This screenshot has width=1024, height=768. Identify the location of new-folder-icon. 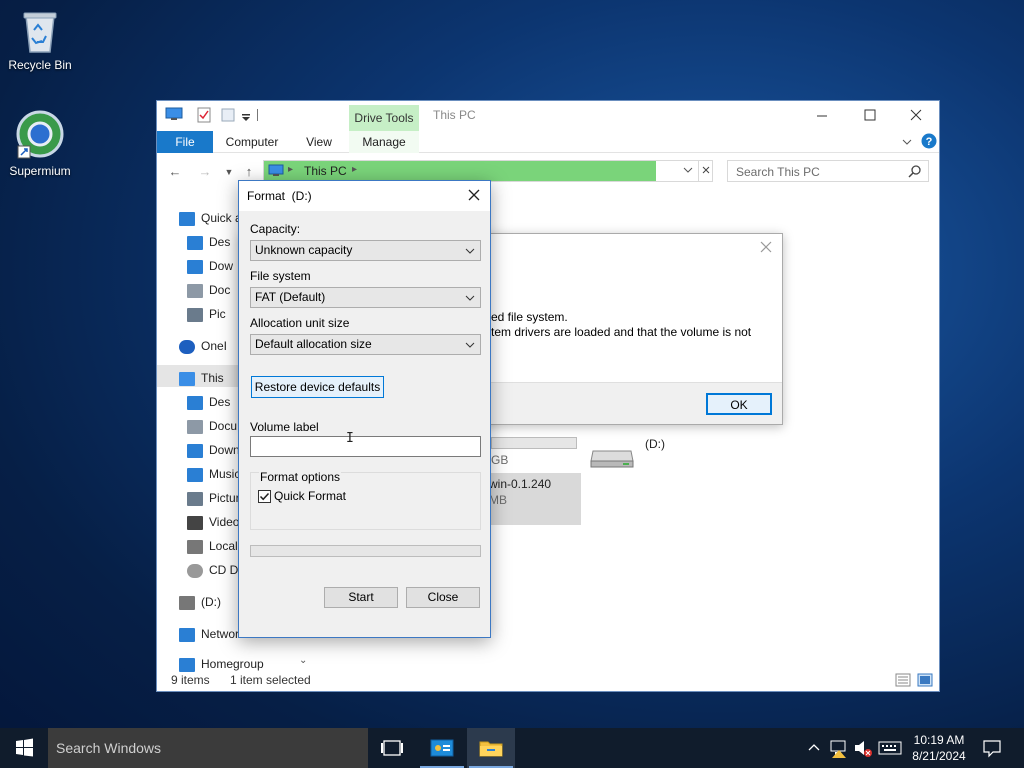
(228, 115).